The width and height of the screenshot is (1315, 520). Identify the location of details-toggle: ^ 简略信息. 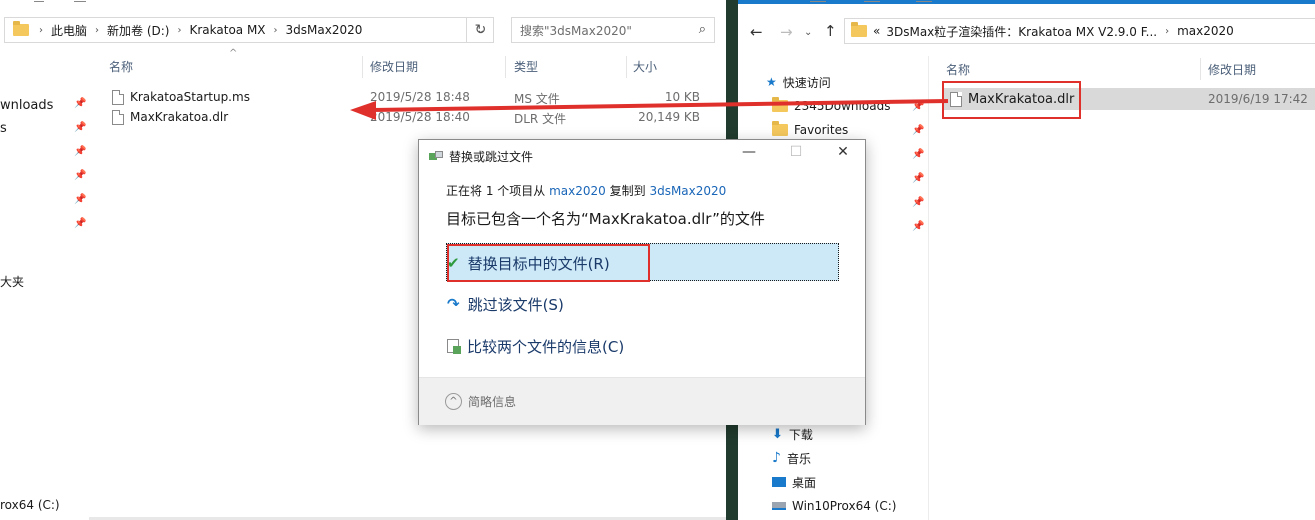
(480, 401).